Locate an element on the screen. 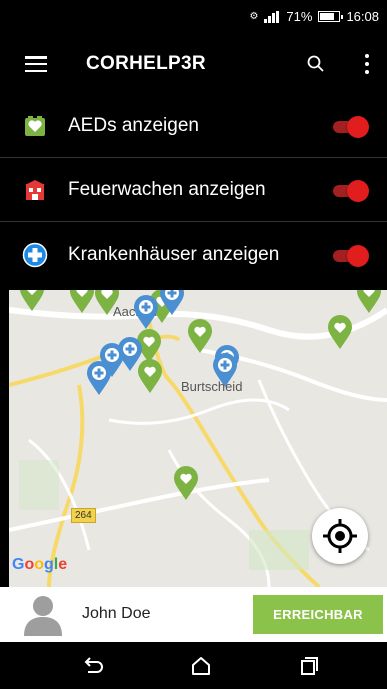 The height and width of the screenshot is (689, 387). hospitals-switch is located at coordinates (351, 255).